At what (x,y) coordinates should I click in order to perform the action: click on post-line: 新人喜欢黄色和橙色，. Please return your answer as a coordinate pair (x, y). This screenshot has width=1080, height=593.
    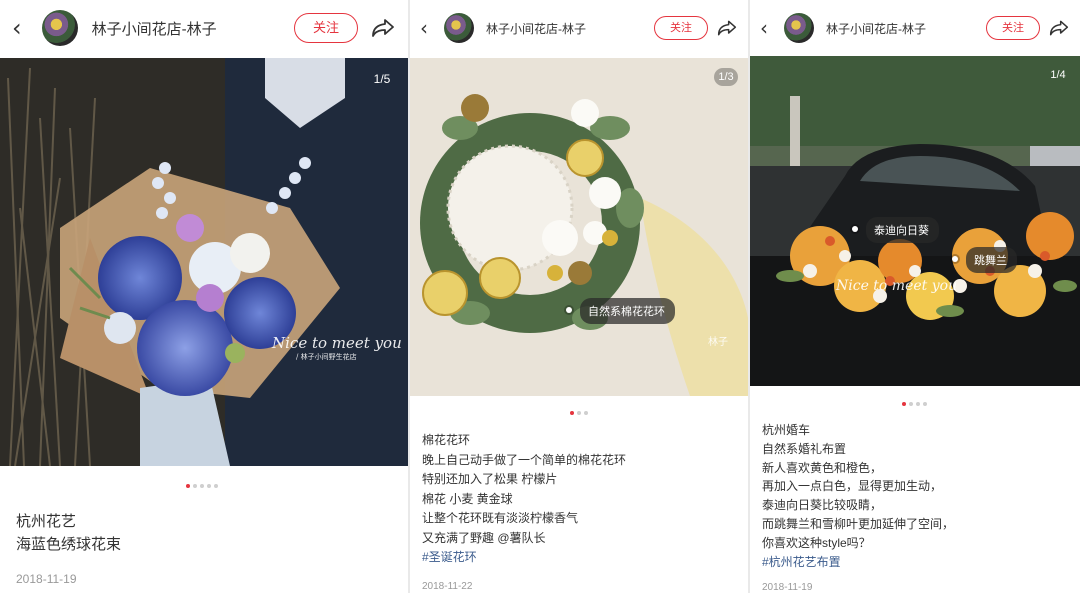
    Looking at the image, I should click on (822, 467).